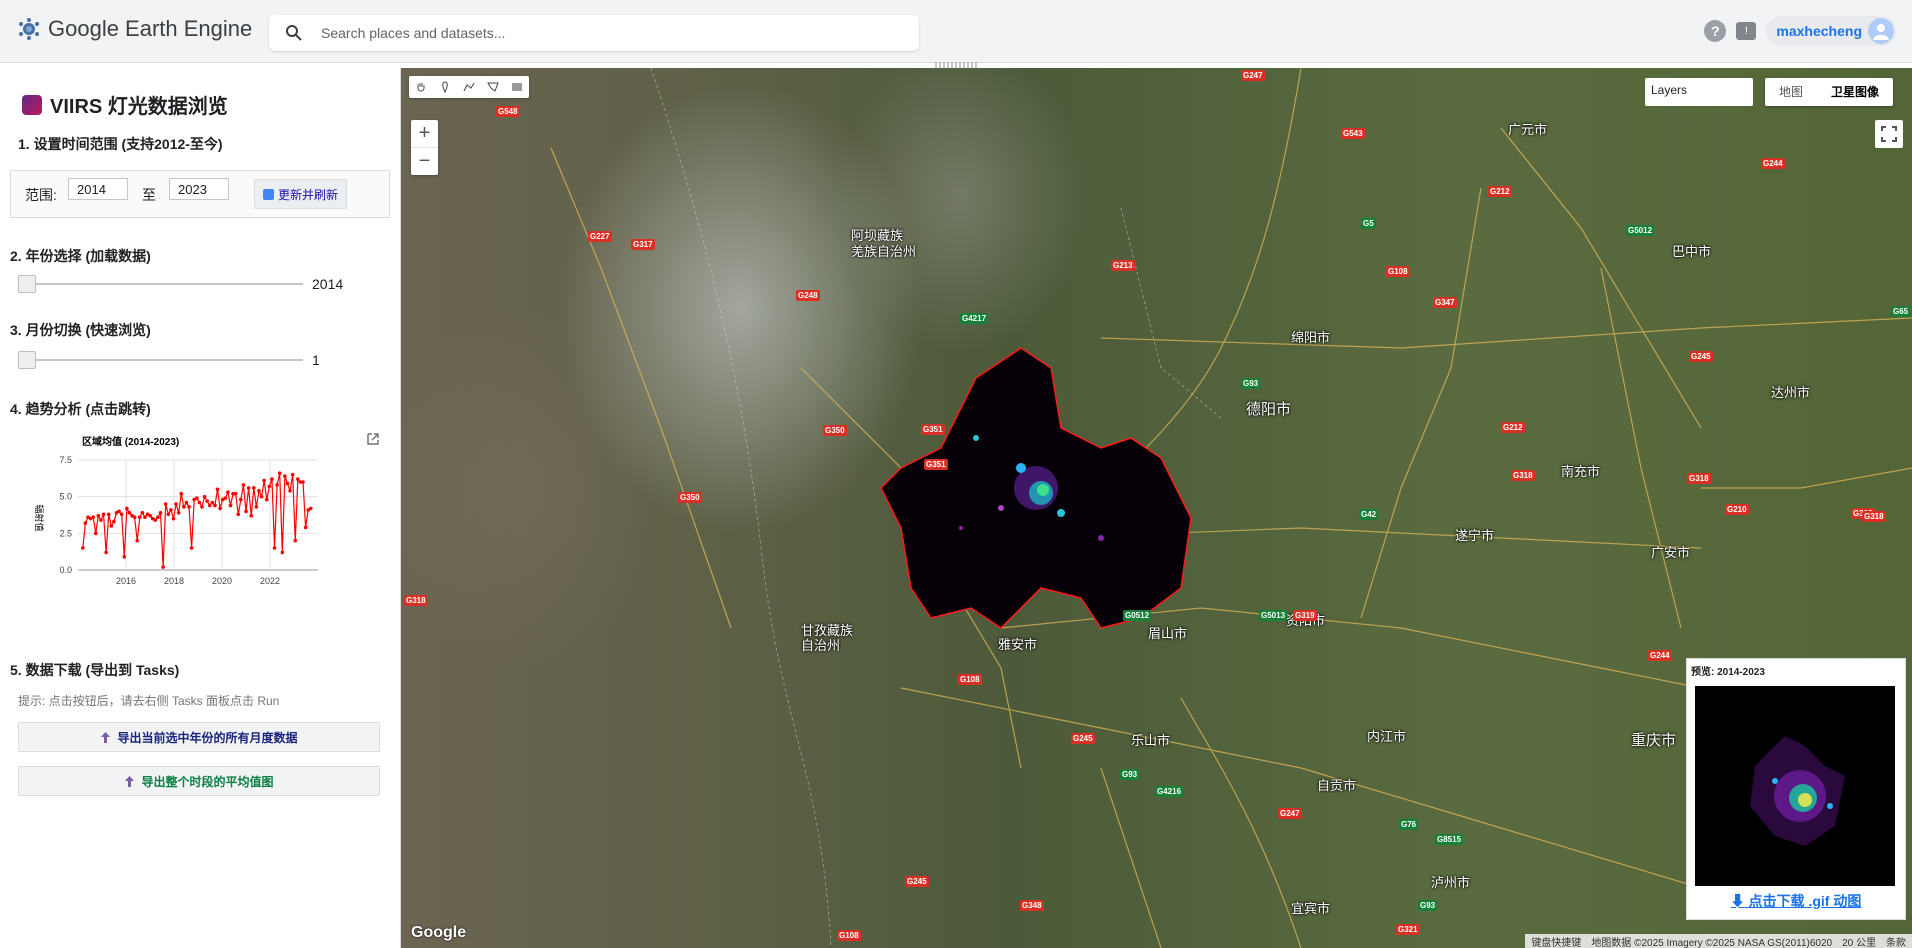  What do you see at coordinates (619, 33) in the screenshot?
I see `search-input` at bounding box center [619, 33].